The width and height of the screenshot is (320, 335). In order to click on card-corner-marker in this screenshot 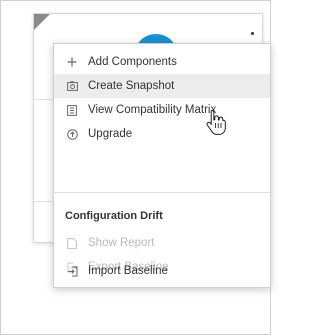, I will do `click(42, 22)`.